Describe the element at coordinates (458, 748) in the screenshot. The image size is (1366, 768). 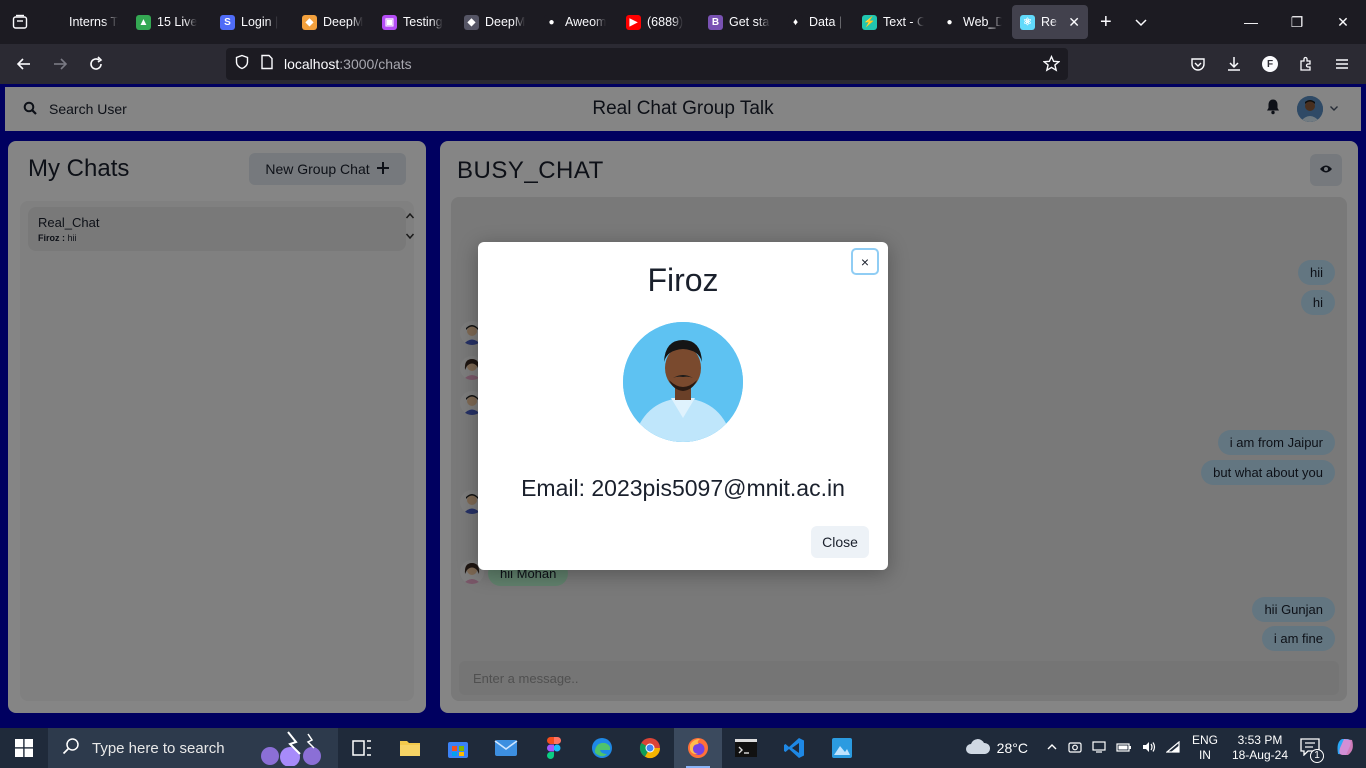
I see `microsoft-store-icon` at that location.